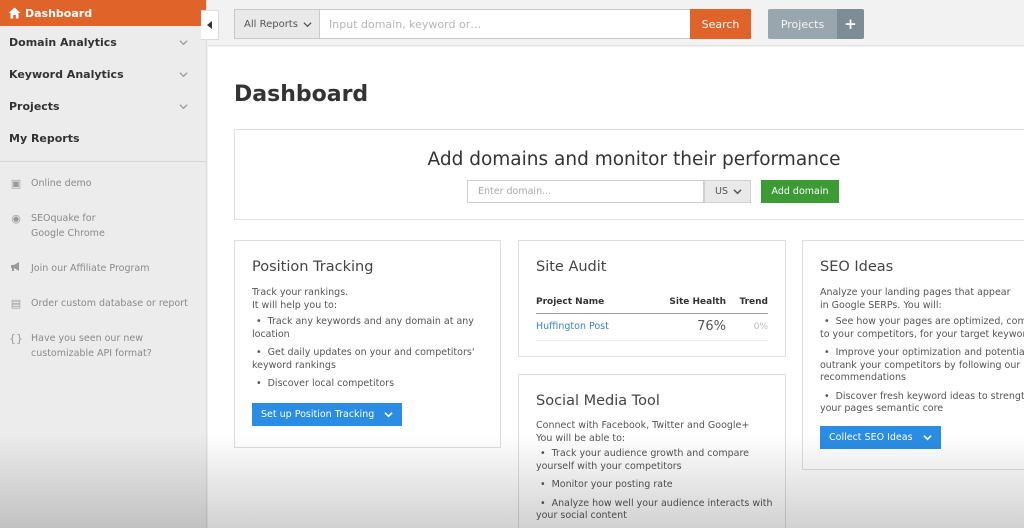  What do you see at coordinates (103, 106) in the screenshot?
I see `sidebar-item-projects: Projects` at bounding box center [103, 106].